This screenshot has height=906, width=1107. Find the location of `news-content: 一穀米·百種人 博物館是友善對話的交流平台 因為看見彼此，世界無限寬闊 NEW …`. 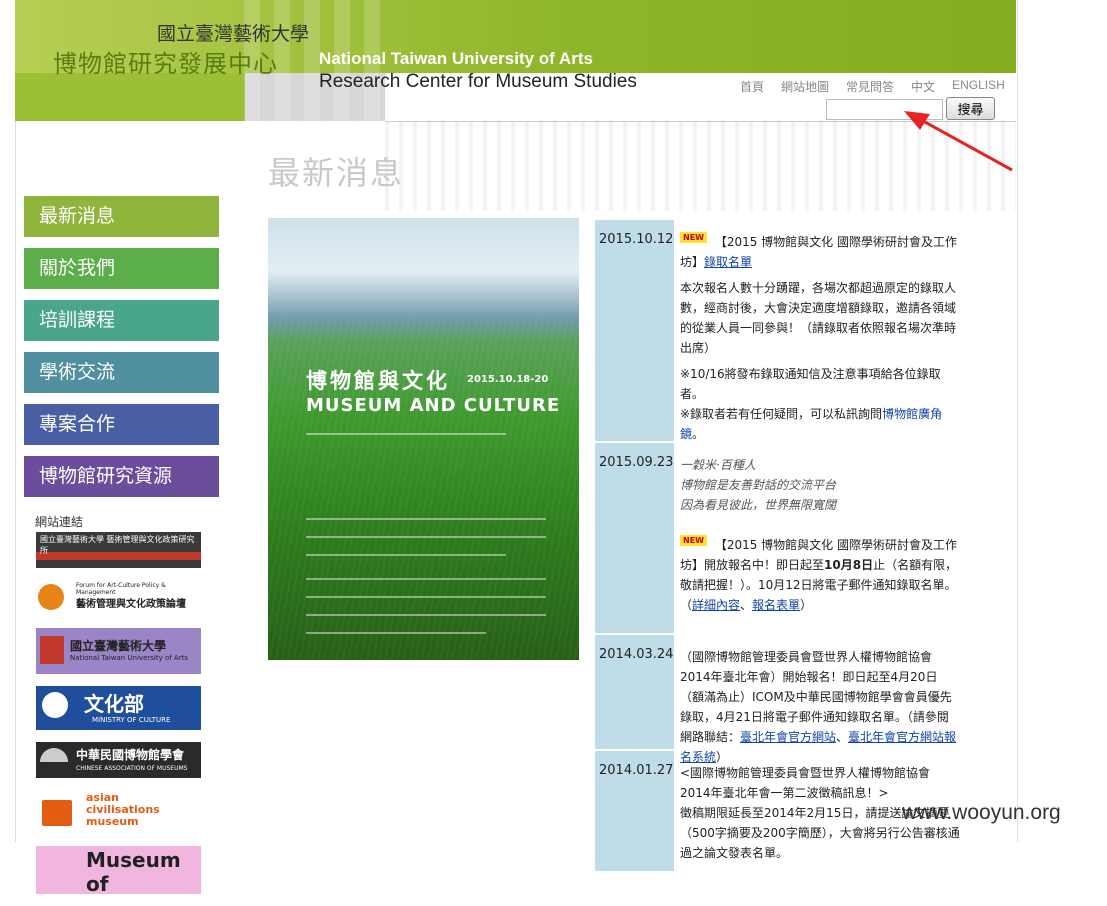

news-content: 一穀米·百種人 博物館是友善對話的交流平台 因為看見彼此，世界無限寬闊 NEW … is located at coordinates (817, 538).